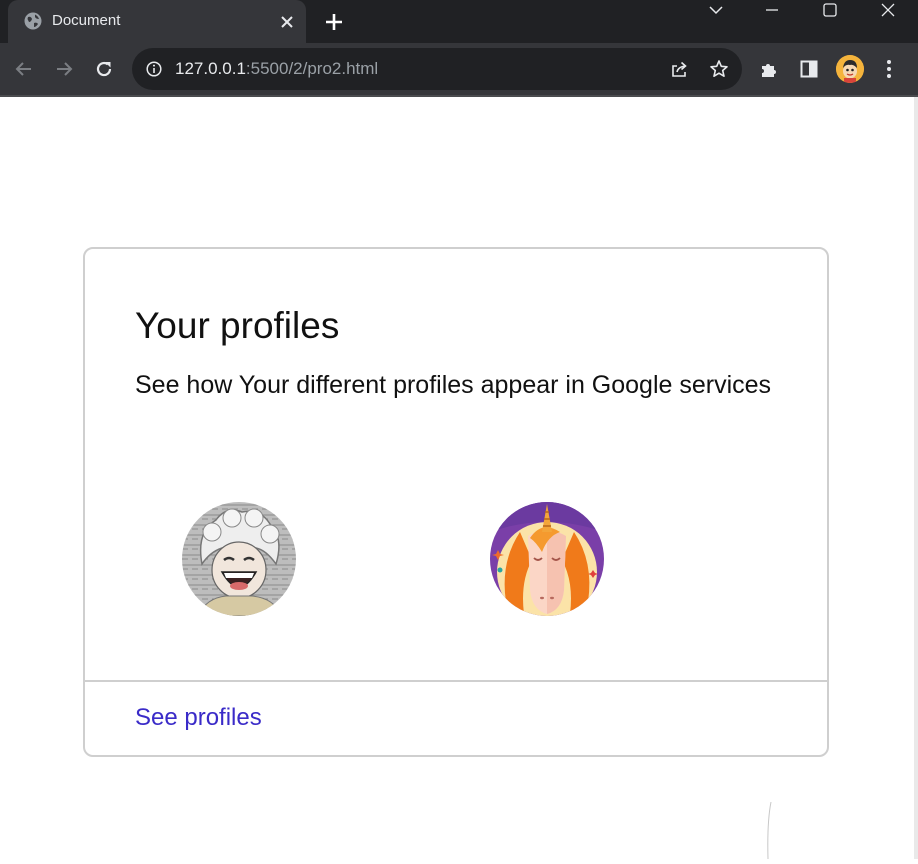  I want to click on star-icon, so click(719, 69).